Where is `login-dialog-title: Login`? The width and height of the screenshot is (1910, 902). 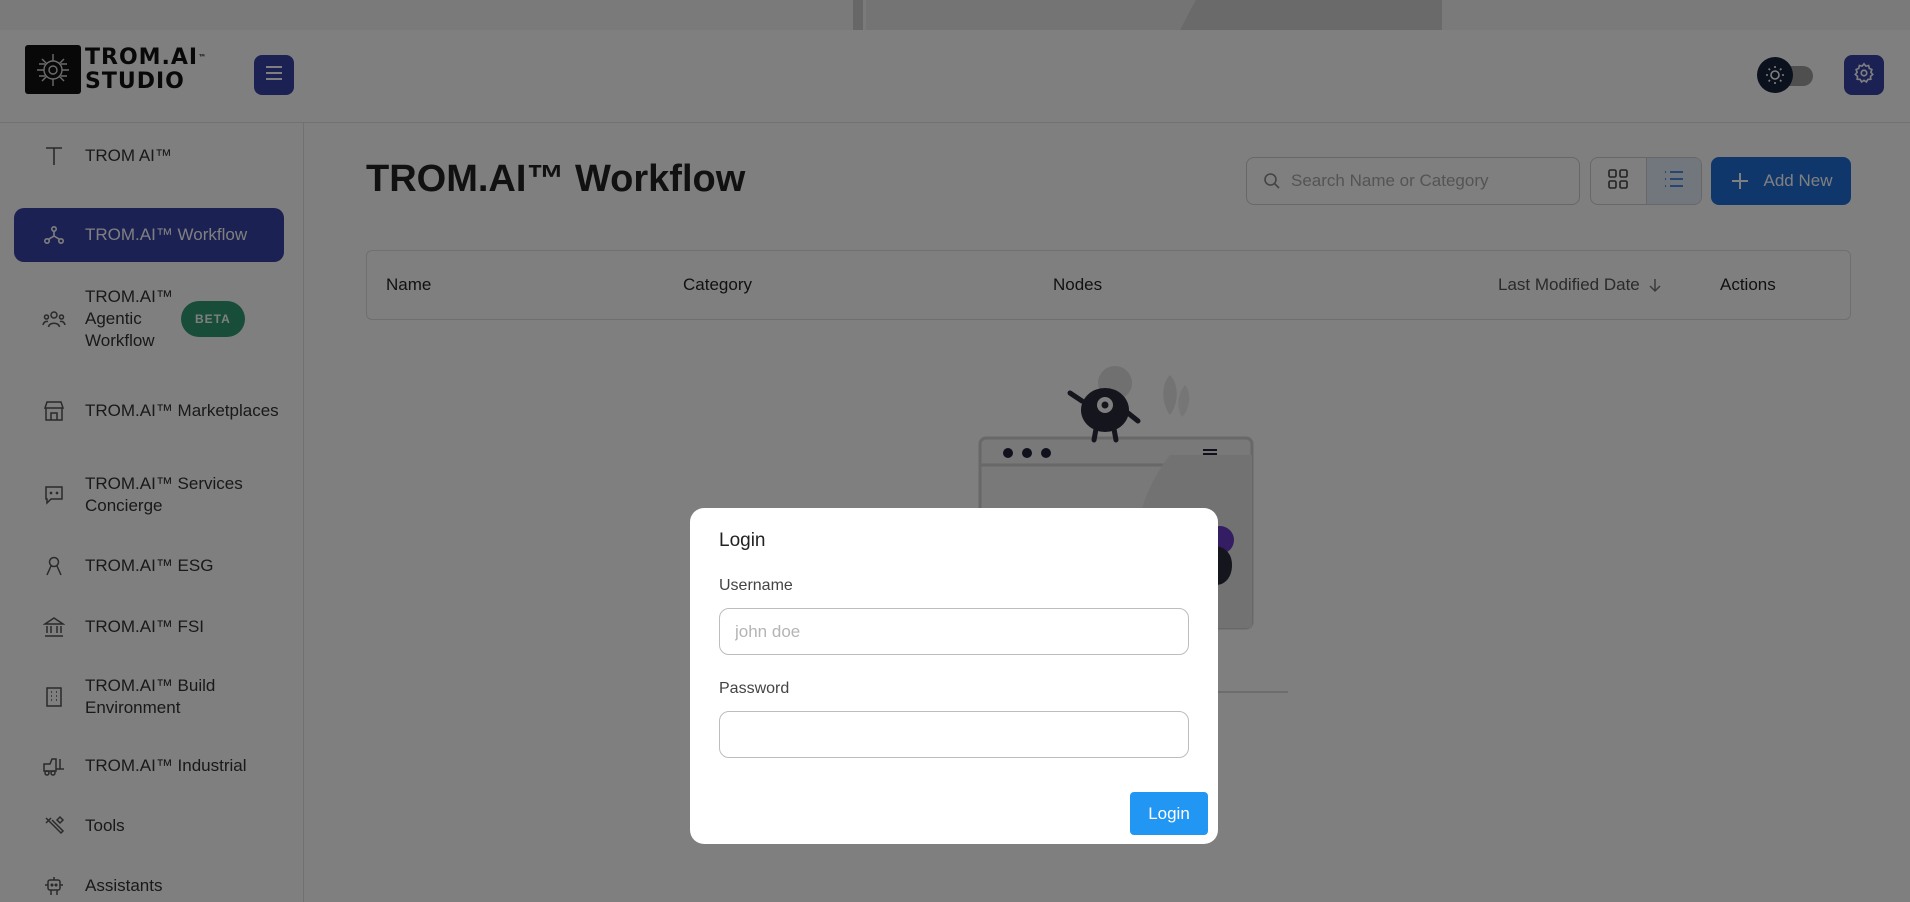 login-dialog-title: Login is located at coordinates (742, 540).